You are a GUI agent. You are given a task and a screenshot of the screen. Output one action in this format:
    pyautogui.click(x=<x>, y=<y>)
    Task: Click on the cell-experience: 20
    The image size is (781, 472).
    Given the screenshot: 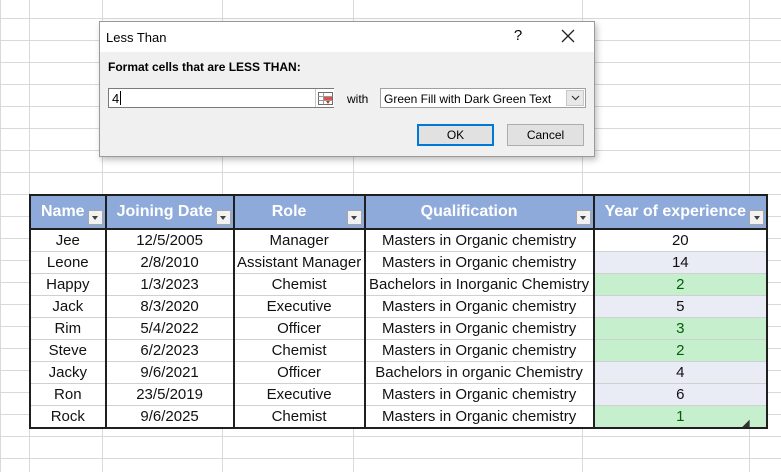 What is the action you would take?
    pyautogui.click(x=680, y=240)
    